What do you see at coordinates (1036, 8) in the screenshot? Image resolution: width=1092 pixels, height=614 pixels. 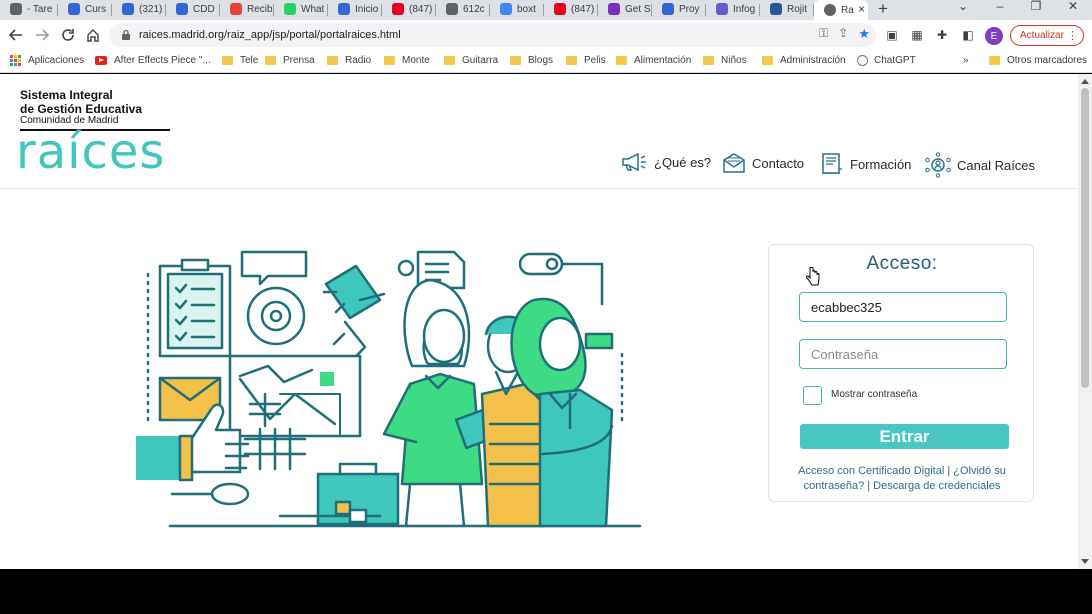 I see `restore-icon: ❐` at bounding box center [1036, 8].